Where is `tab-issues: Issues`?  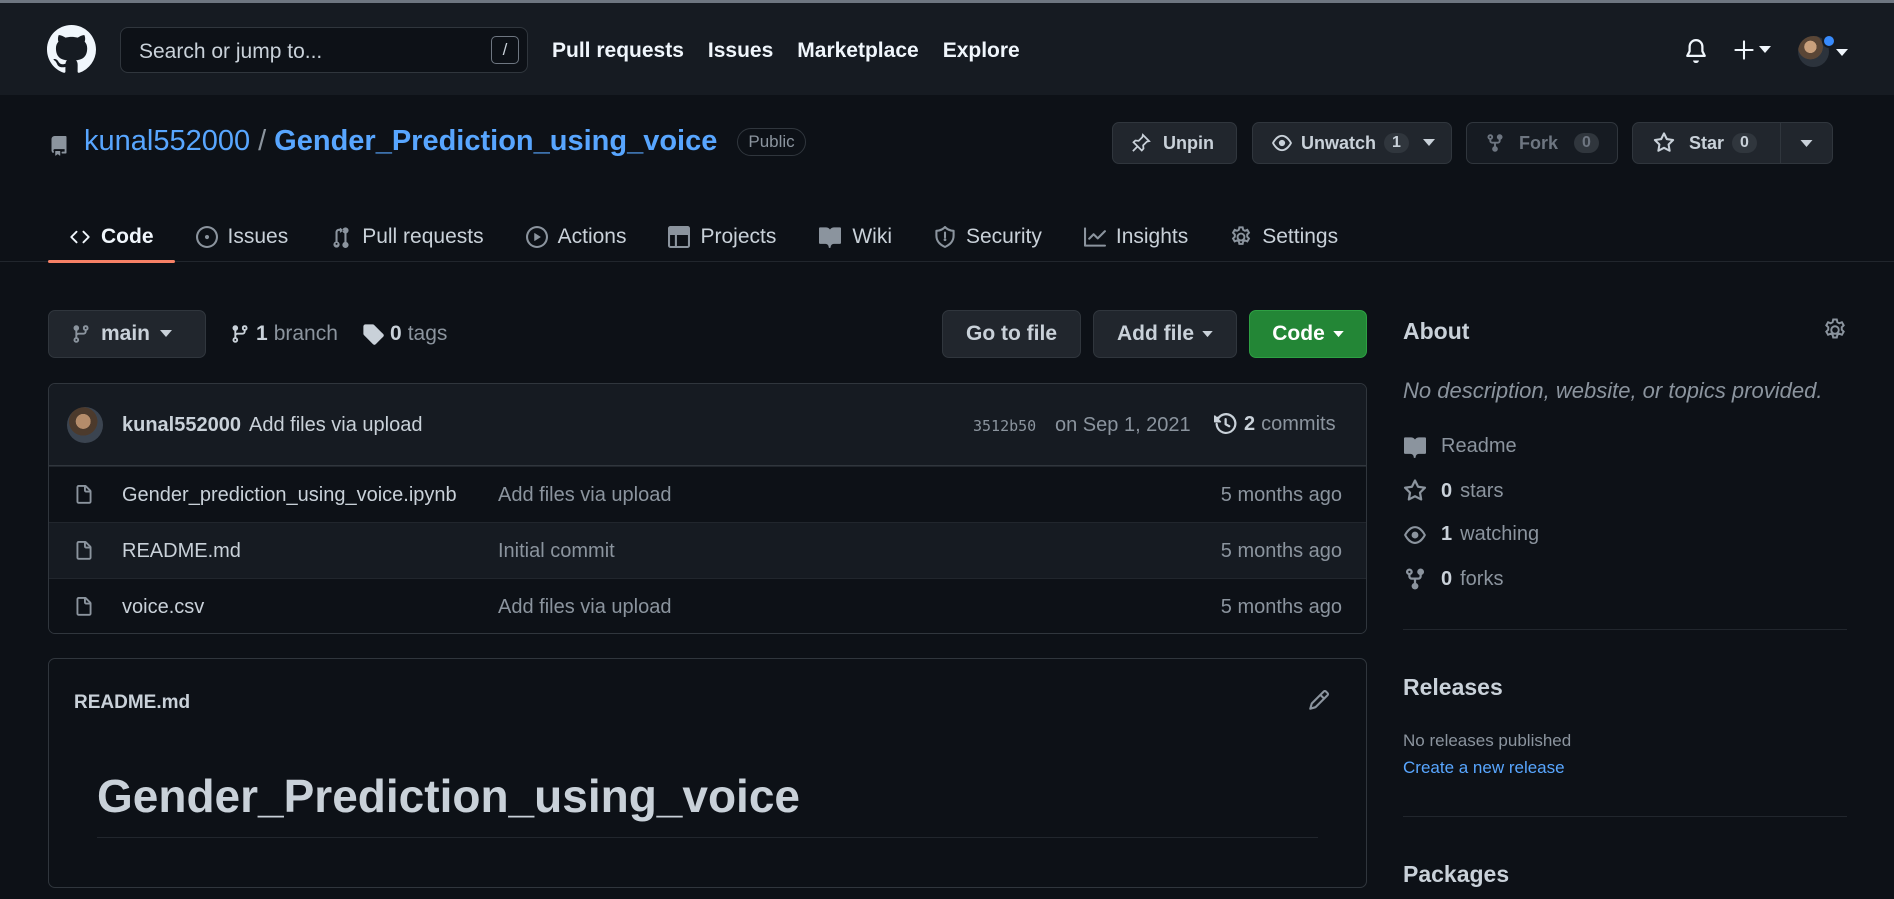
tab-issues: Issues is located at coordinates (242, 237).